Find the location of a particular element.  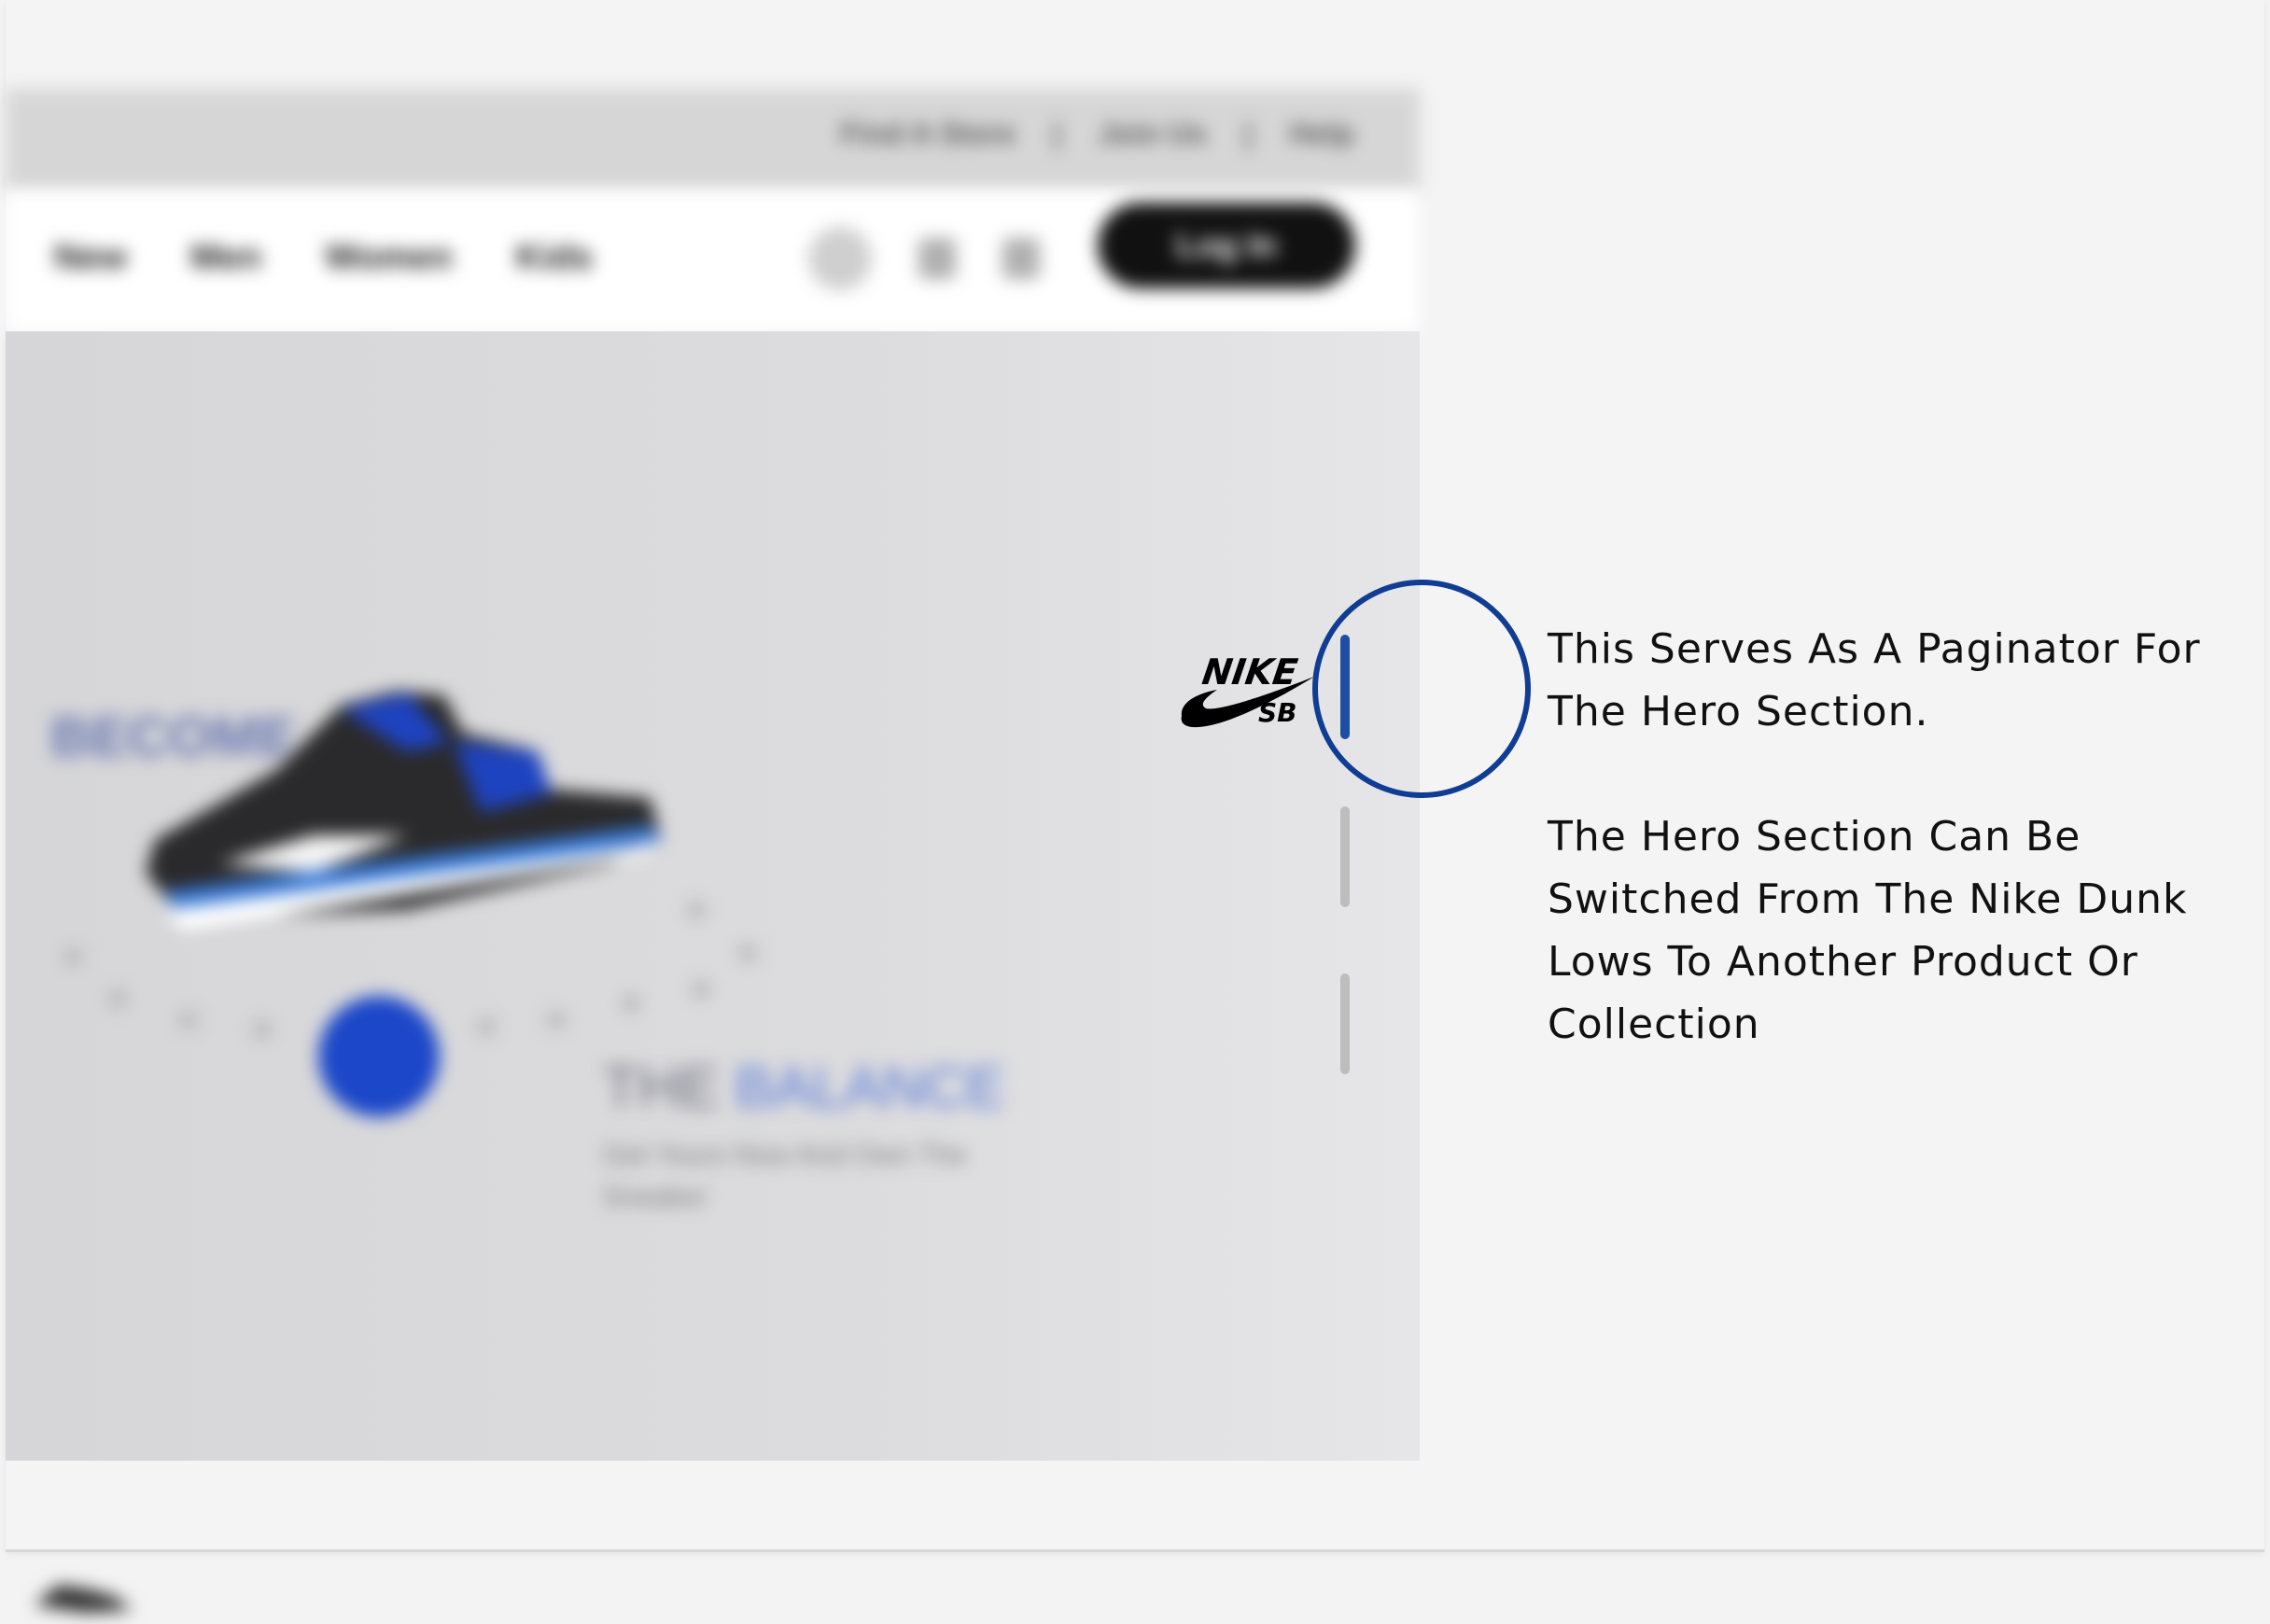

hero-subtitle: Get Yours Now And Own The Sneaker is located at coordinates (785, 1176).